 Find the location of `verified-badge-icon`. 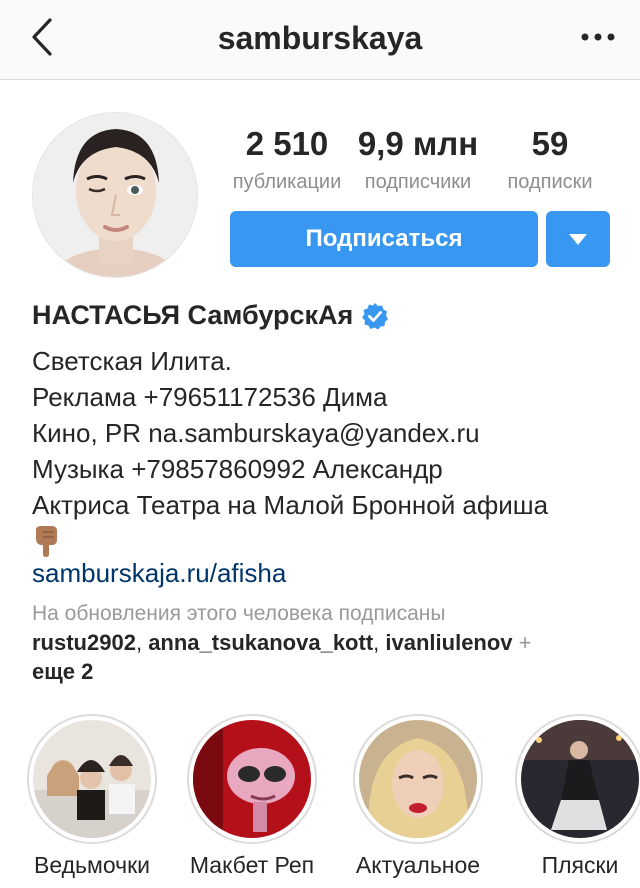

verified-badge-icon is located at coordinates (375, 315).